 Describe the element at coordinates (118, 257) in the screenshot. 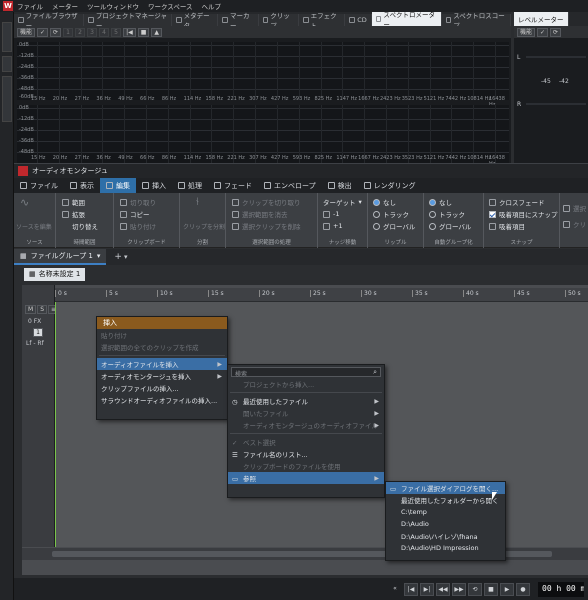

I see `add-file-group-button: +` at that location.